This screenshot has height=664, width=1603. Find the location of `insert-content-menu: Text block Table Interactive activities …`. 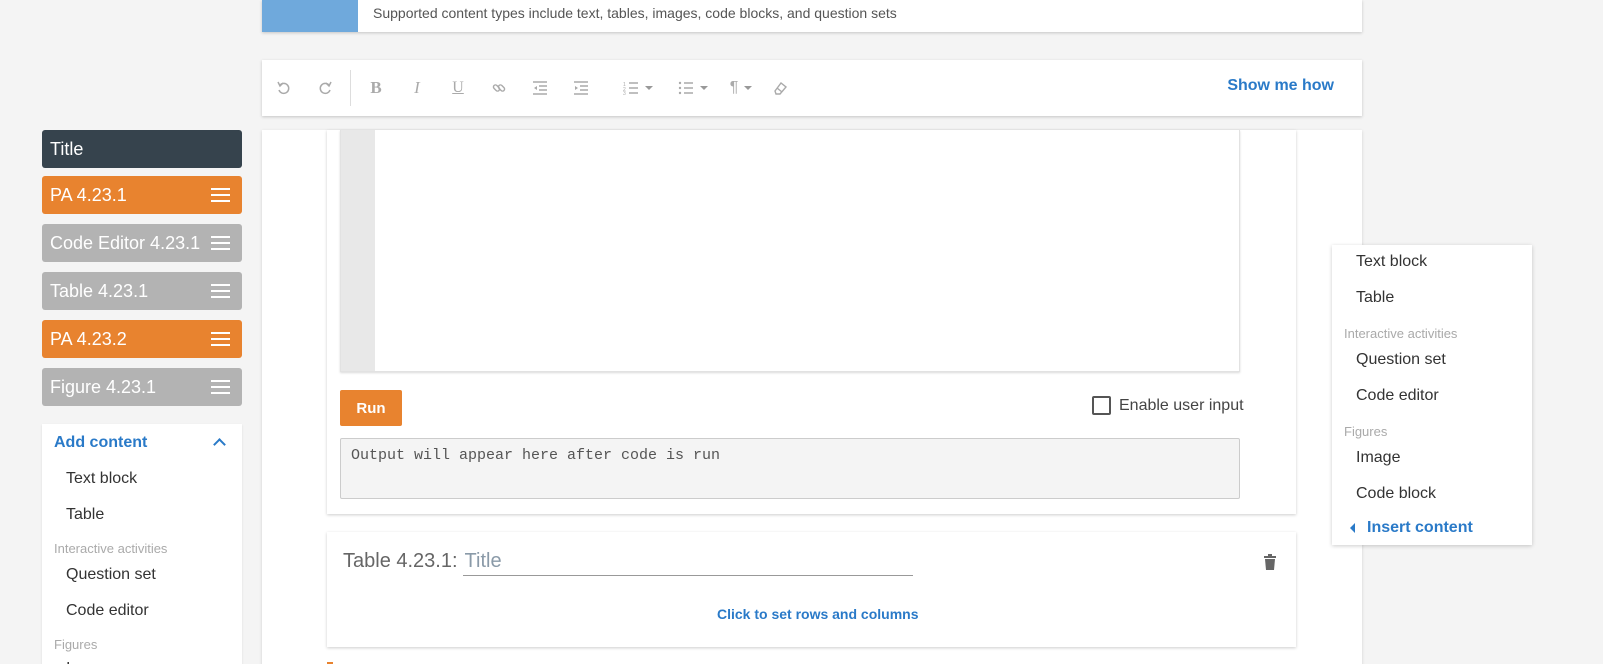

insert-content-menu: Text block Table Interactive activities … is located at coordinates (1432, 395).